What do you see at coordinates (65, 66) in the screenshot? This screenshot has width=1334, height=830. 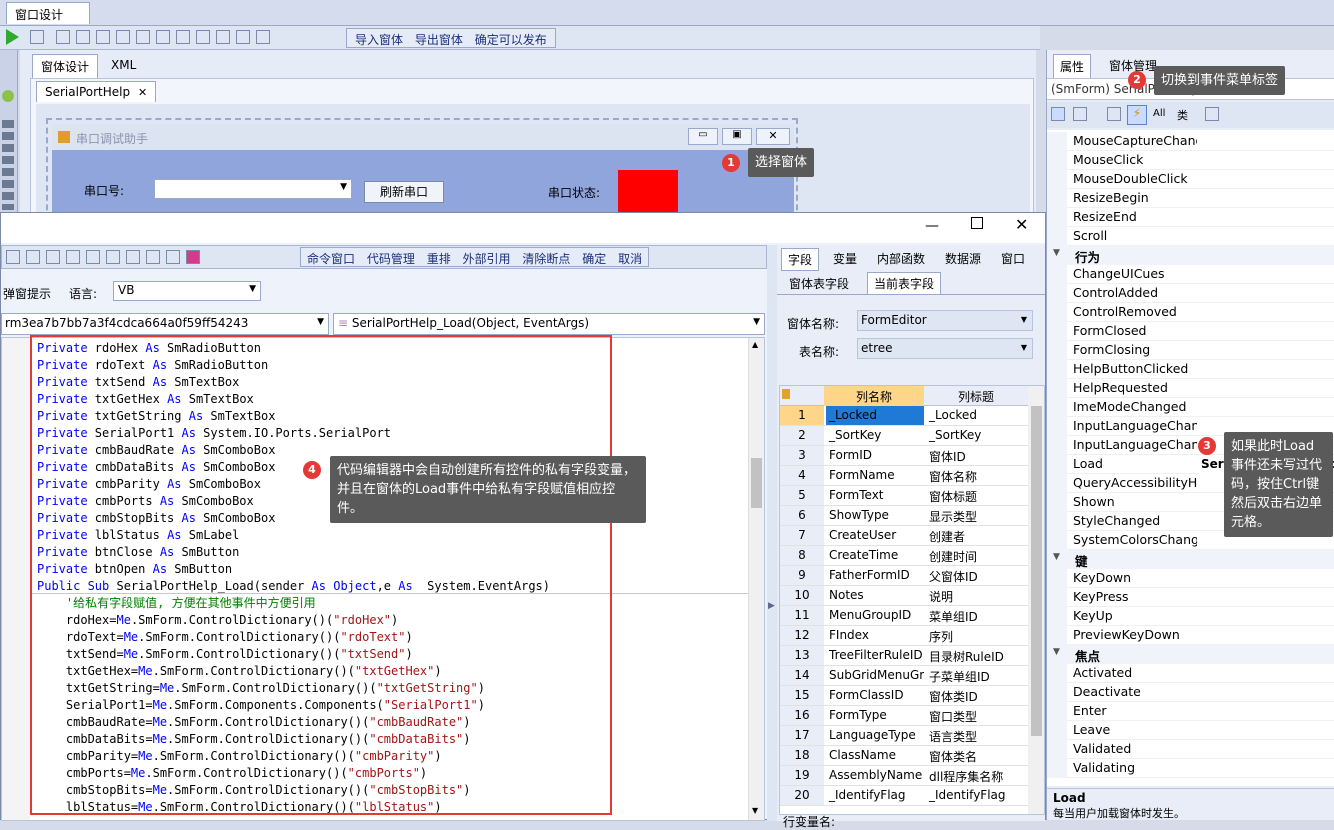 I see `tab-form-design: 窗体设计` at bounding box center [65, 66].